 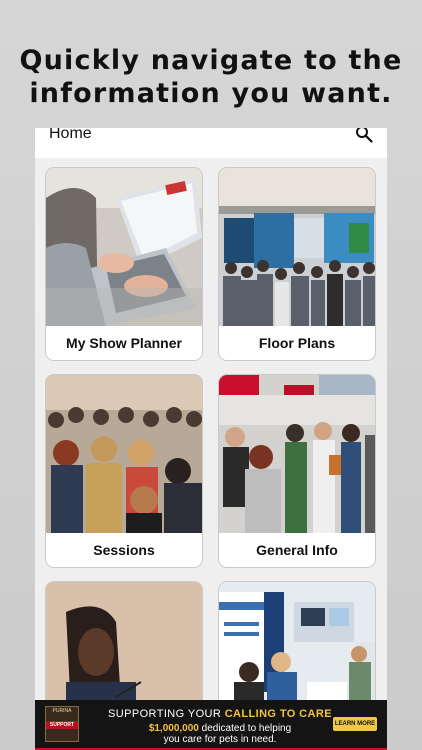 What do you see at coordinates (211, 93) in the screenshot?
I see `headline-line-2: information you want.` at bounding box center [211, 93].